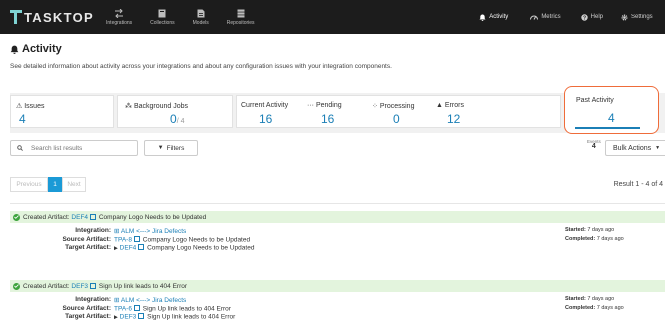 This screenshot has height=328, width=665. What do you see at coordinates (439, 105) in the screenshot?
I see `error-triangle-icon: ▲` at bounding box center [439, 105].